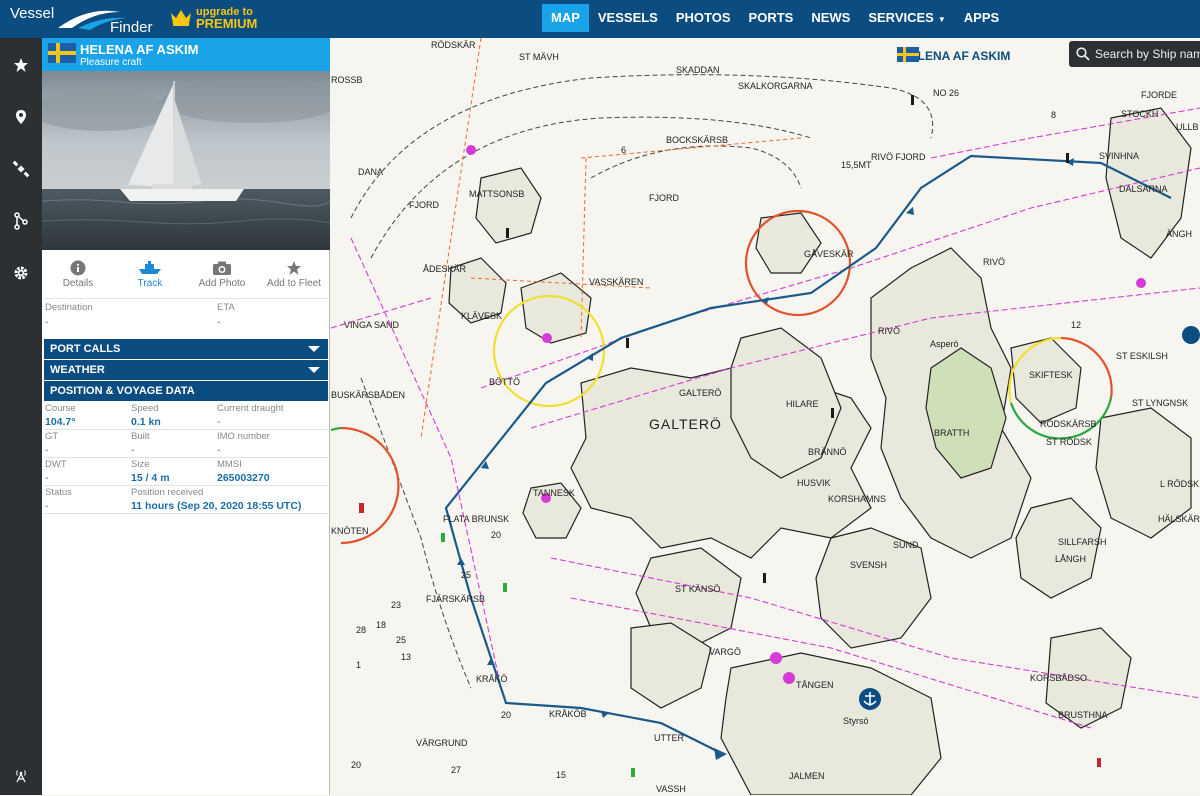  I want to click on label-tannesk: TANNESK, so click(554, 493).